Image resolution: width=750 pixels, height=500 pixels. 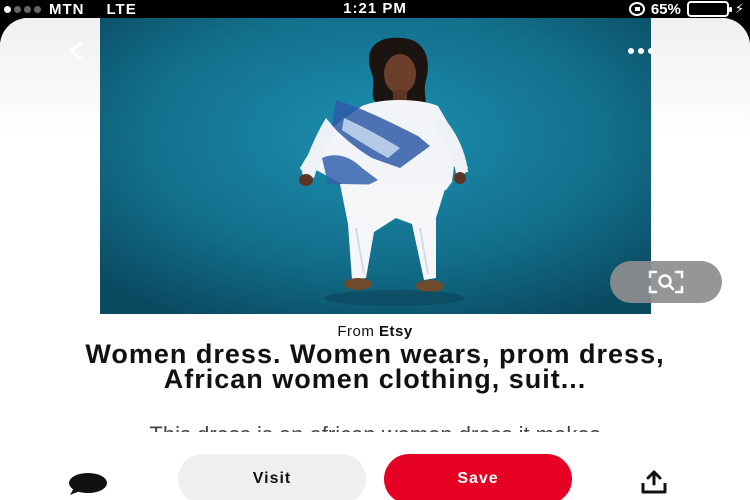 I want to click on share-button, so click(x=654, y=482).